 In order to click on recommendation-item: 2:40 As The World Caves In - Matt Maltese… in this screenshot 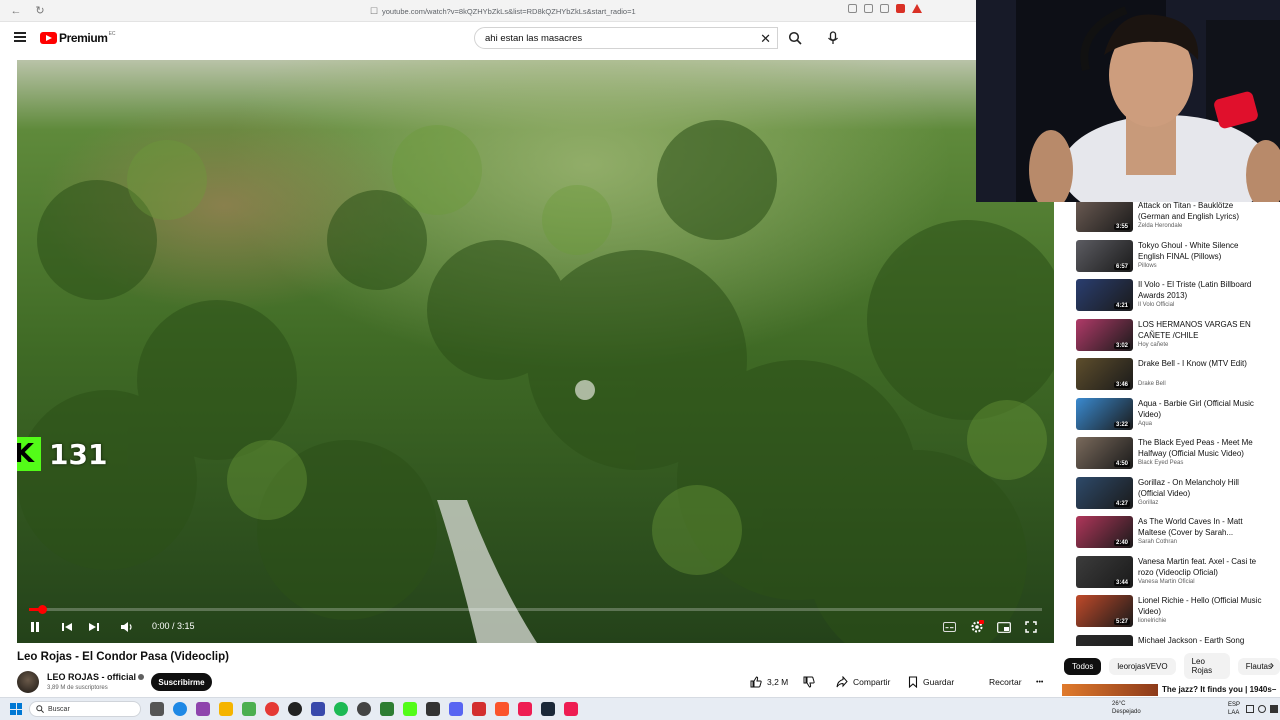, I will do `click(1171, 535)`.